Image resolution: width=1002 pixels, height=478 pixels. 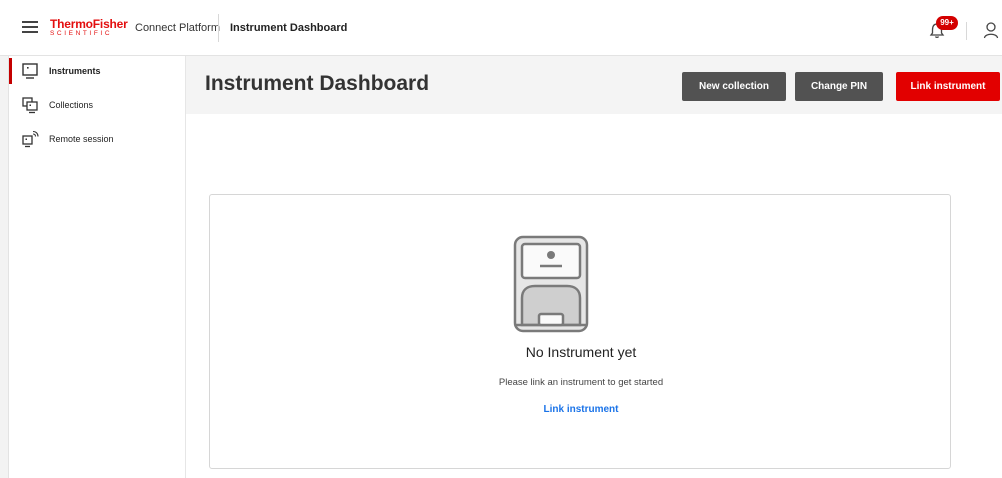 What do you see at coordinates (839, 86) in the screenshot?
I see `change-pin-button: Change PIN` at bounding box center [839, 86].